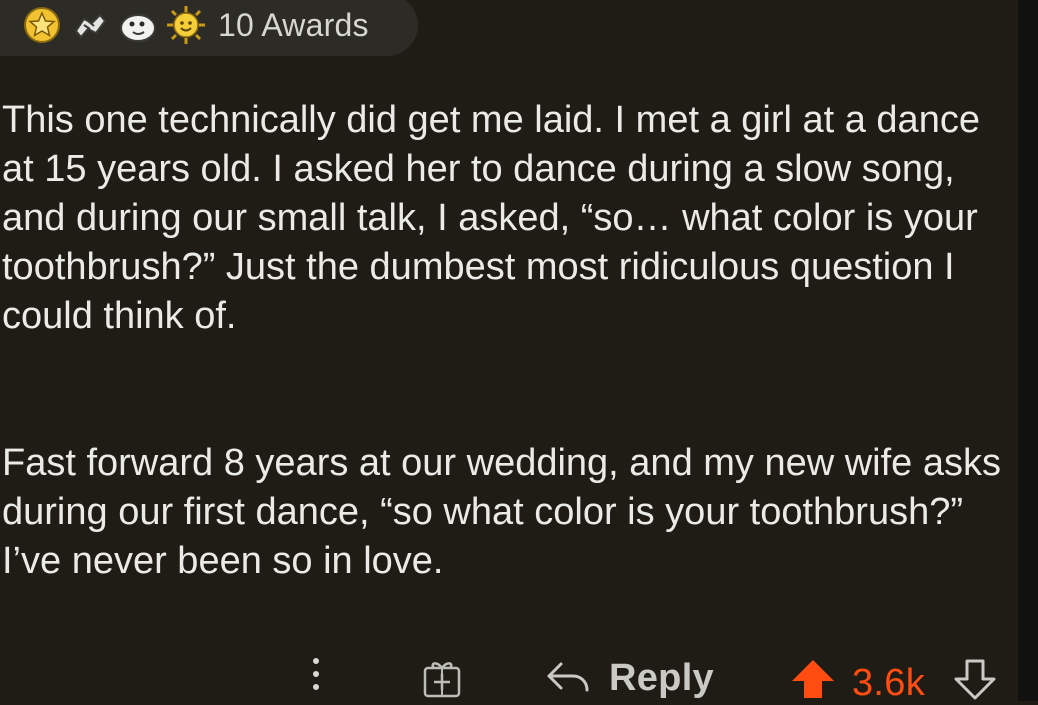 The width and height of the screenshot is (1038, 705). I want to click on more-options-button, so click(316, 678).